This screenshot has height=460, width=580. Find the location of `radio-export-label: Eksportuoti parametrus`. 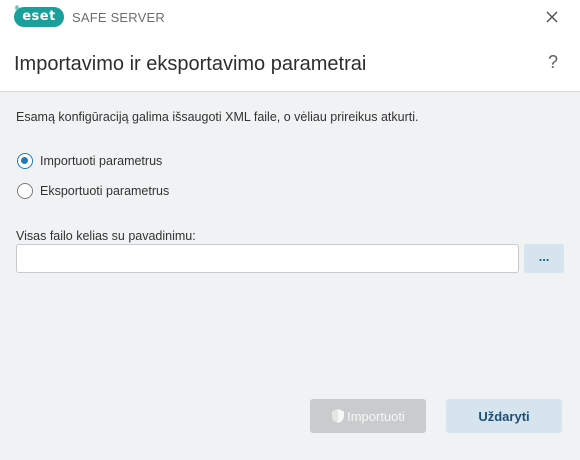

radio-export-label: Eksportuoti parametrus is located at coordinates (105, 191).